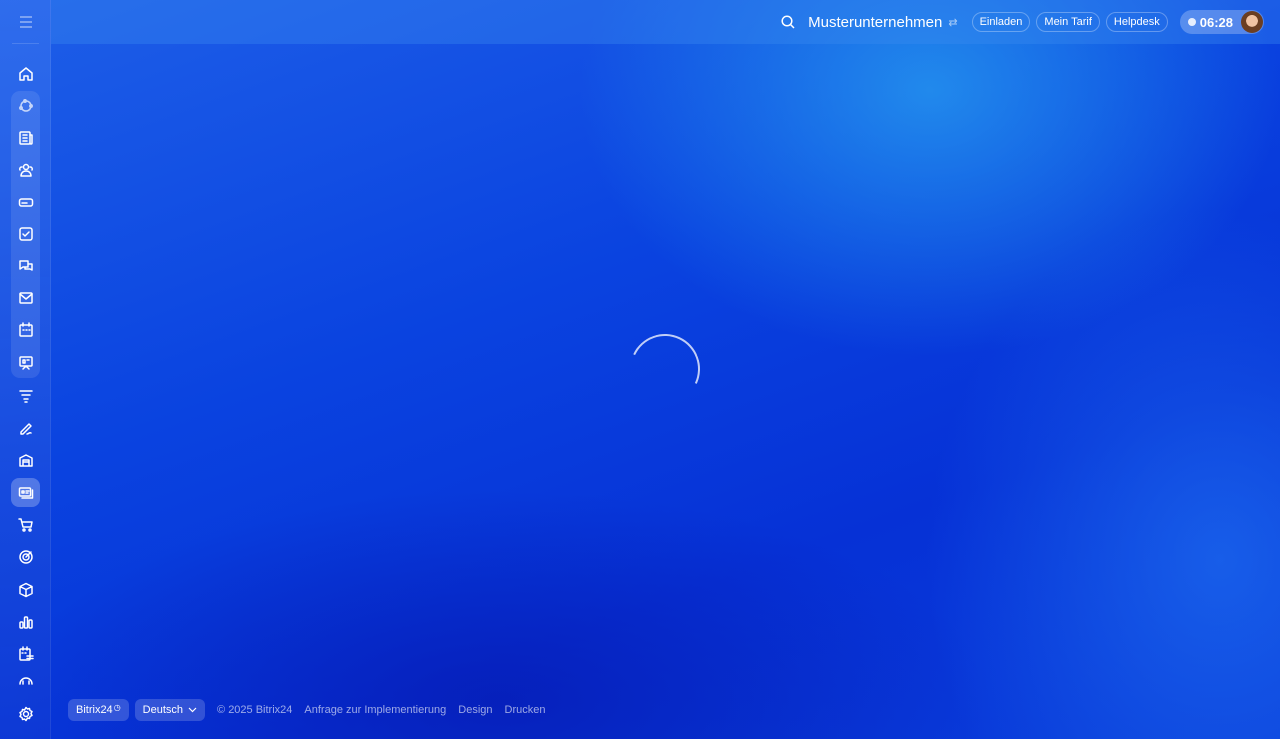 The image size is (1280, 739). What do you see at coordinates (25, 297) in the screenshot?
I see `mail-icon` at bounding box center [25, 297].